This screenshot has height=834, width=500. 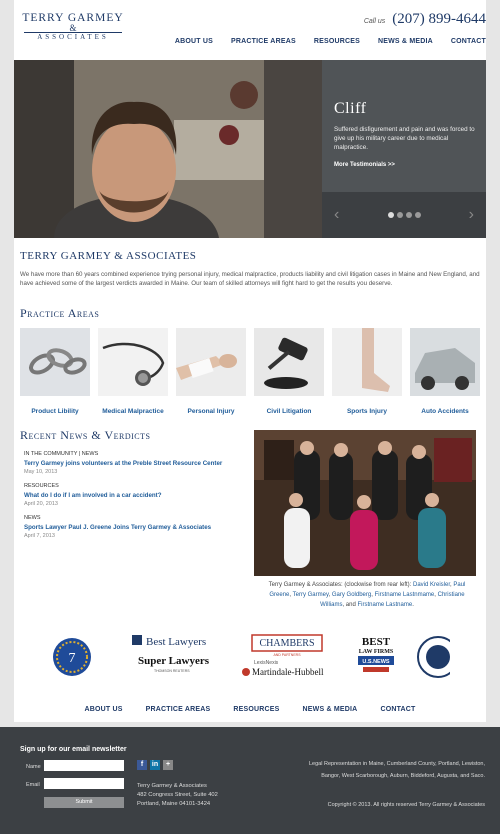 What do you see at coordinates (32, 518) in the screenshot?
I see `news-category: NEWS` at bounding box center [32, 518].